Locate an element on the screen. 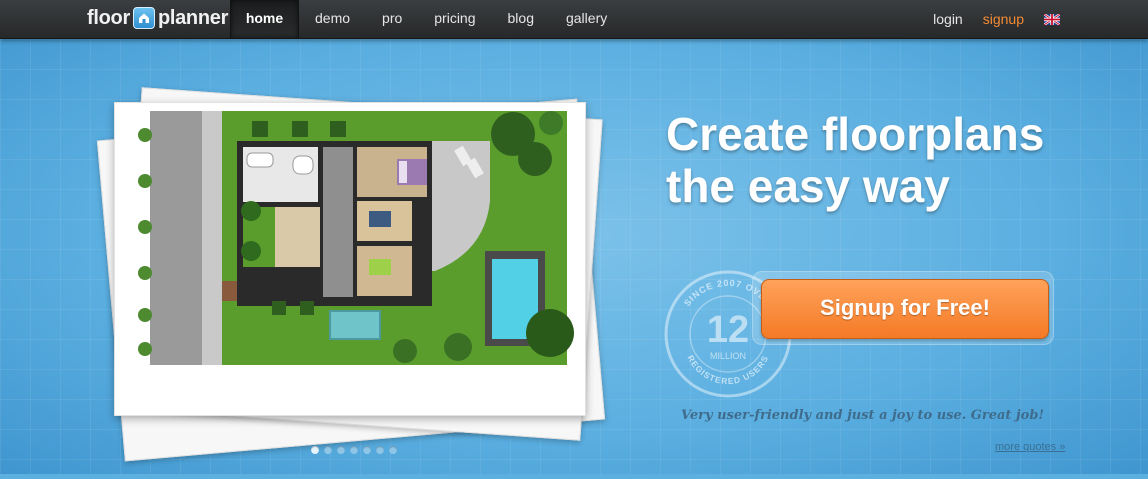 This screenshot has height=479, width=1148. nav-blog: blog is located at coordinates (521, 19).